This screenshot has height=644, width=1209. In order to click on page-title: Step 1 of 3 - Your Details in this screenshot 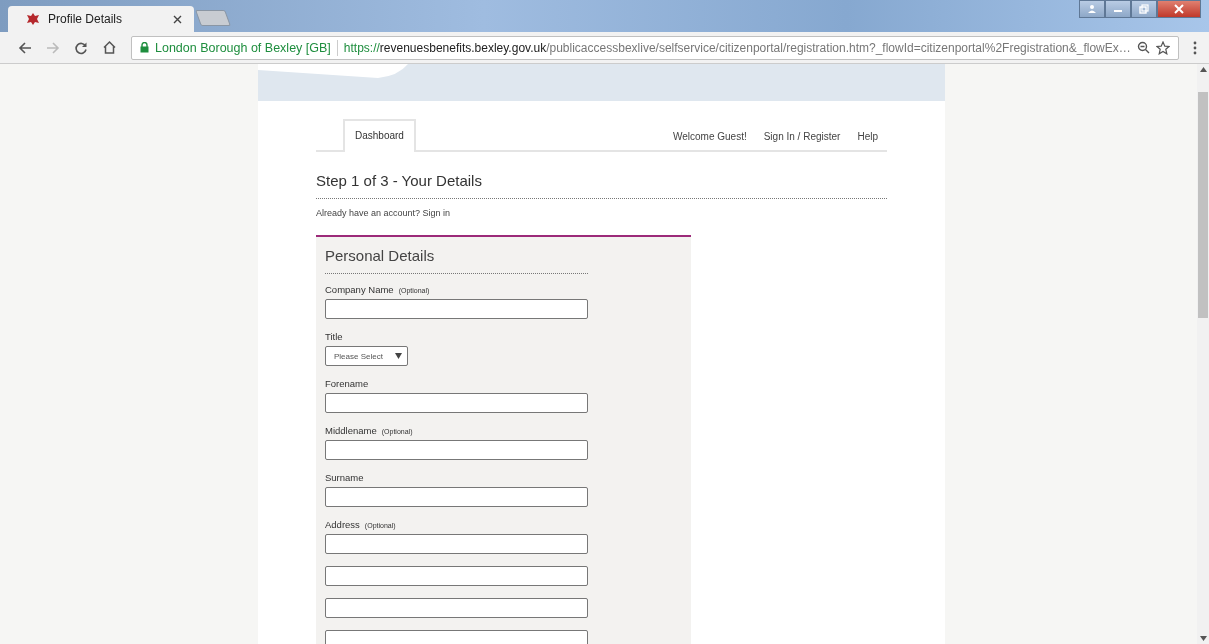, I will do `click(399, 180)`.